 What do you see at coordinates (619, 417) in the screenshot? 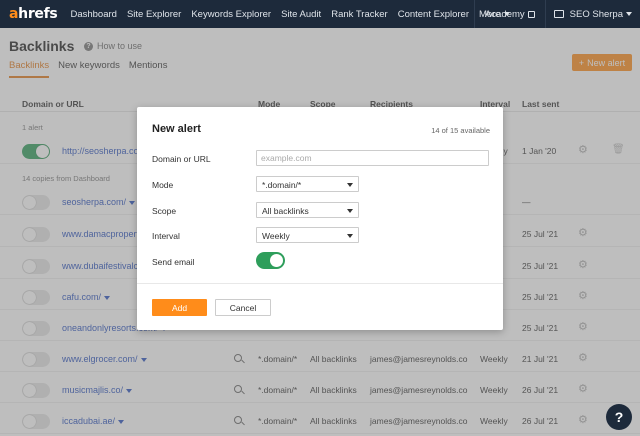
I see `help-button: ?` at bounding box center [619, 417].